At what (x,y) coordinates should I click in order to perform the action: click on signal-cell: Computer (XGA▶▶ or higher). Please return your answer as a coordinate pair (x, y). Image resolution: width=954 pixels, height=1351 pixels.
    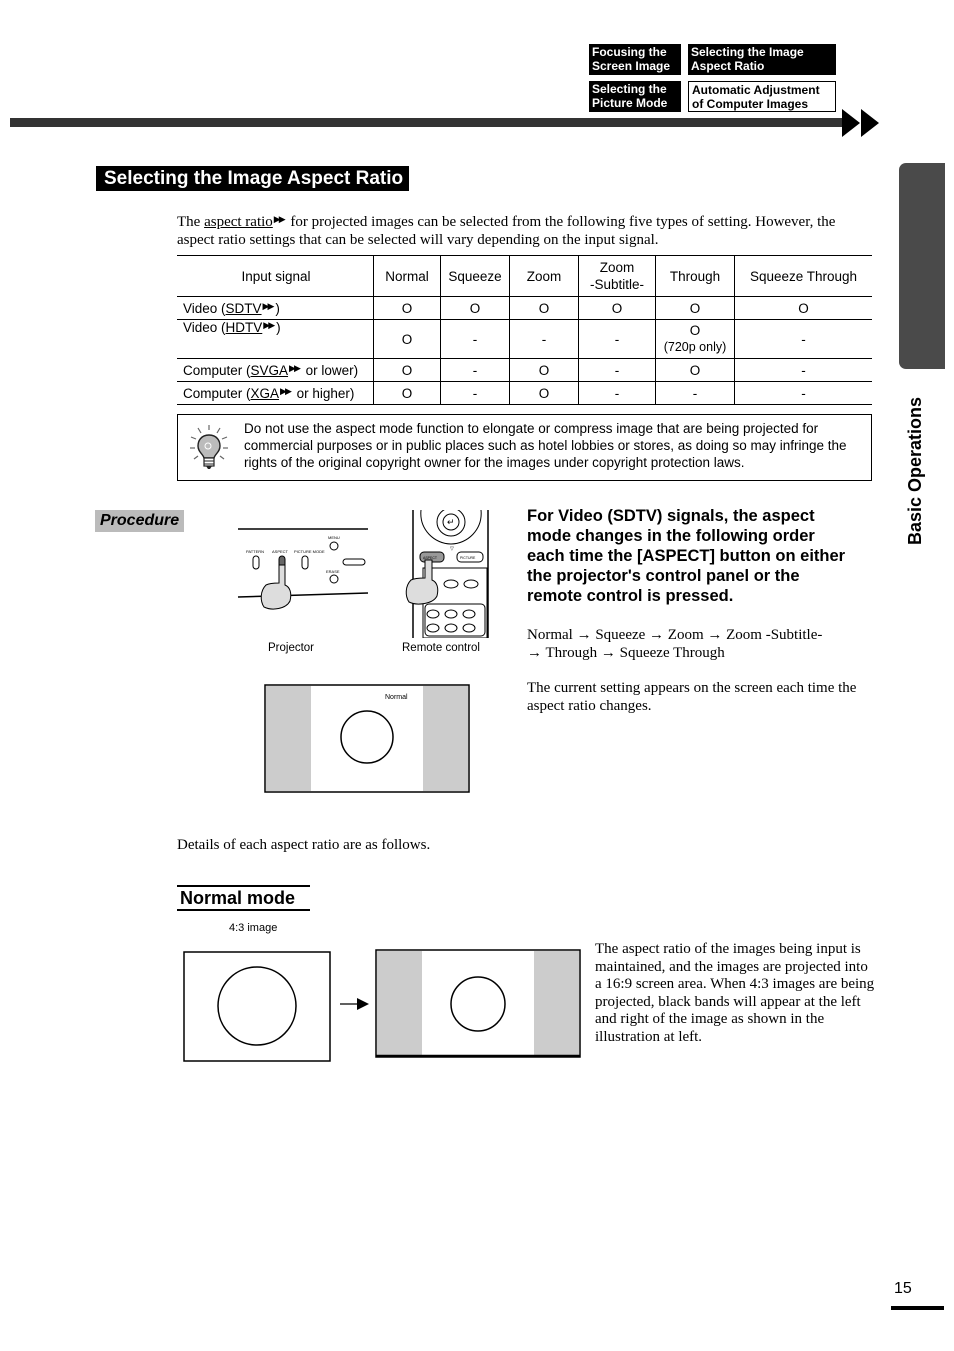
    Looking at the image, I should click on (275, 393).